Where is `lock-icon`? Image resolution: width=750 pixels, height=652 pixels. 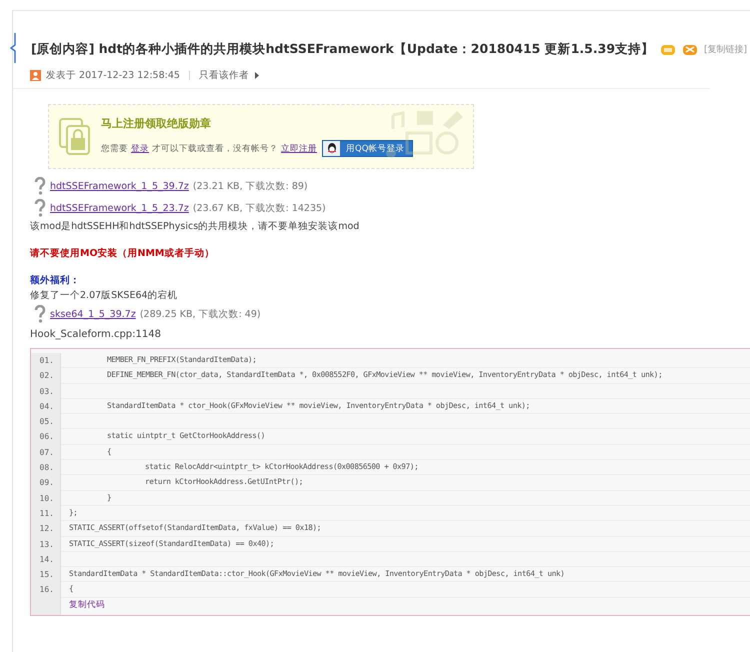
lock-icon is located at coordinates (75, 137).